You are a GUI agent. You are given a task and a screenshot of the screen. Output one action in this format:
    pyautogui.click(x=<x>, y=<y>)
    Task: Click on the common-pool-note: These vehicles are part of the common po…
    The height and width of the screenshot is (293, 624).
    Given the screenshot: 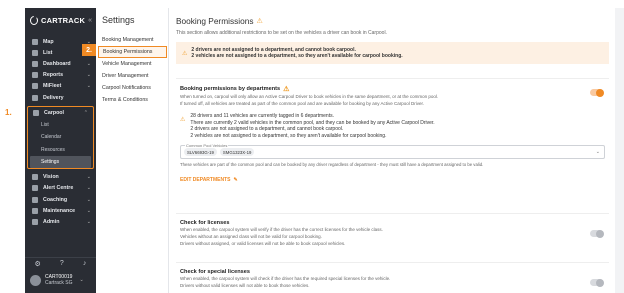 What is the action you would take?
    pyautogui.click(x=332, y=164)
    